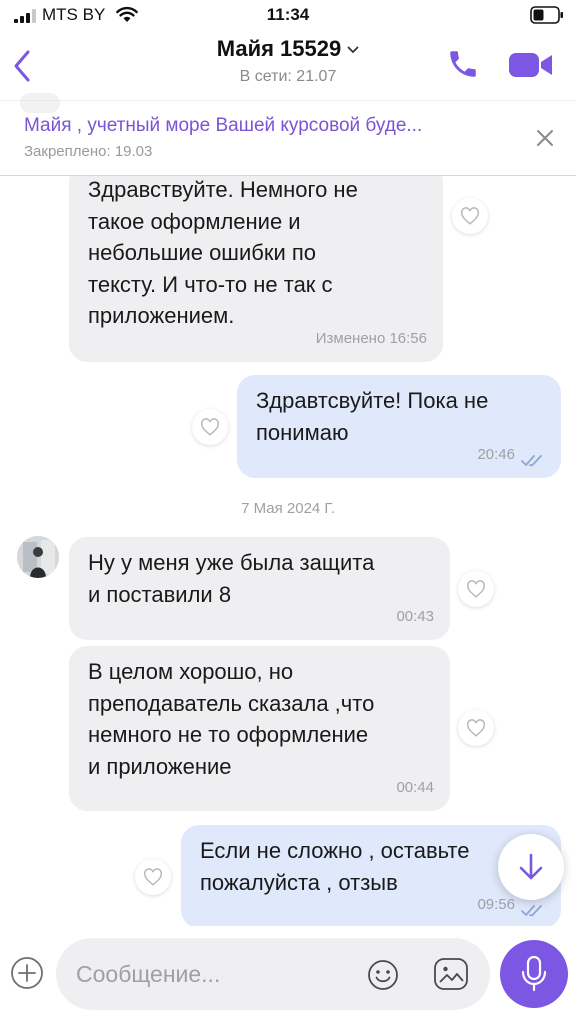  I want to click on sticker-icon, so click(451, 974).